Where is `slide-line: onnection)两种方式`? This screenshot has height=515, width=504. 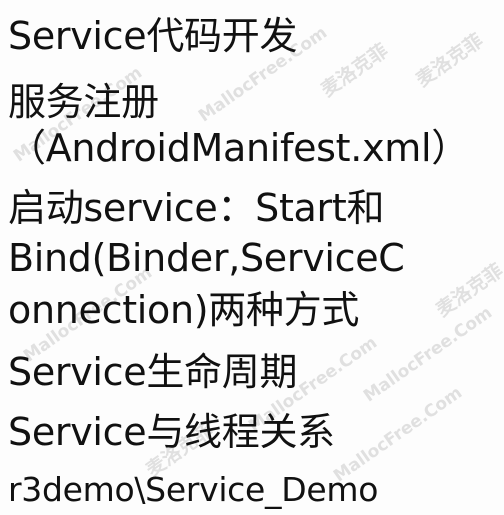
slide-line: onnection)两种方式 is located at coordinates (184, 310).